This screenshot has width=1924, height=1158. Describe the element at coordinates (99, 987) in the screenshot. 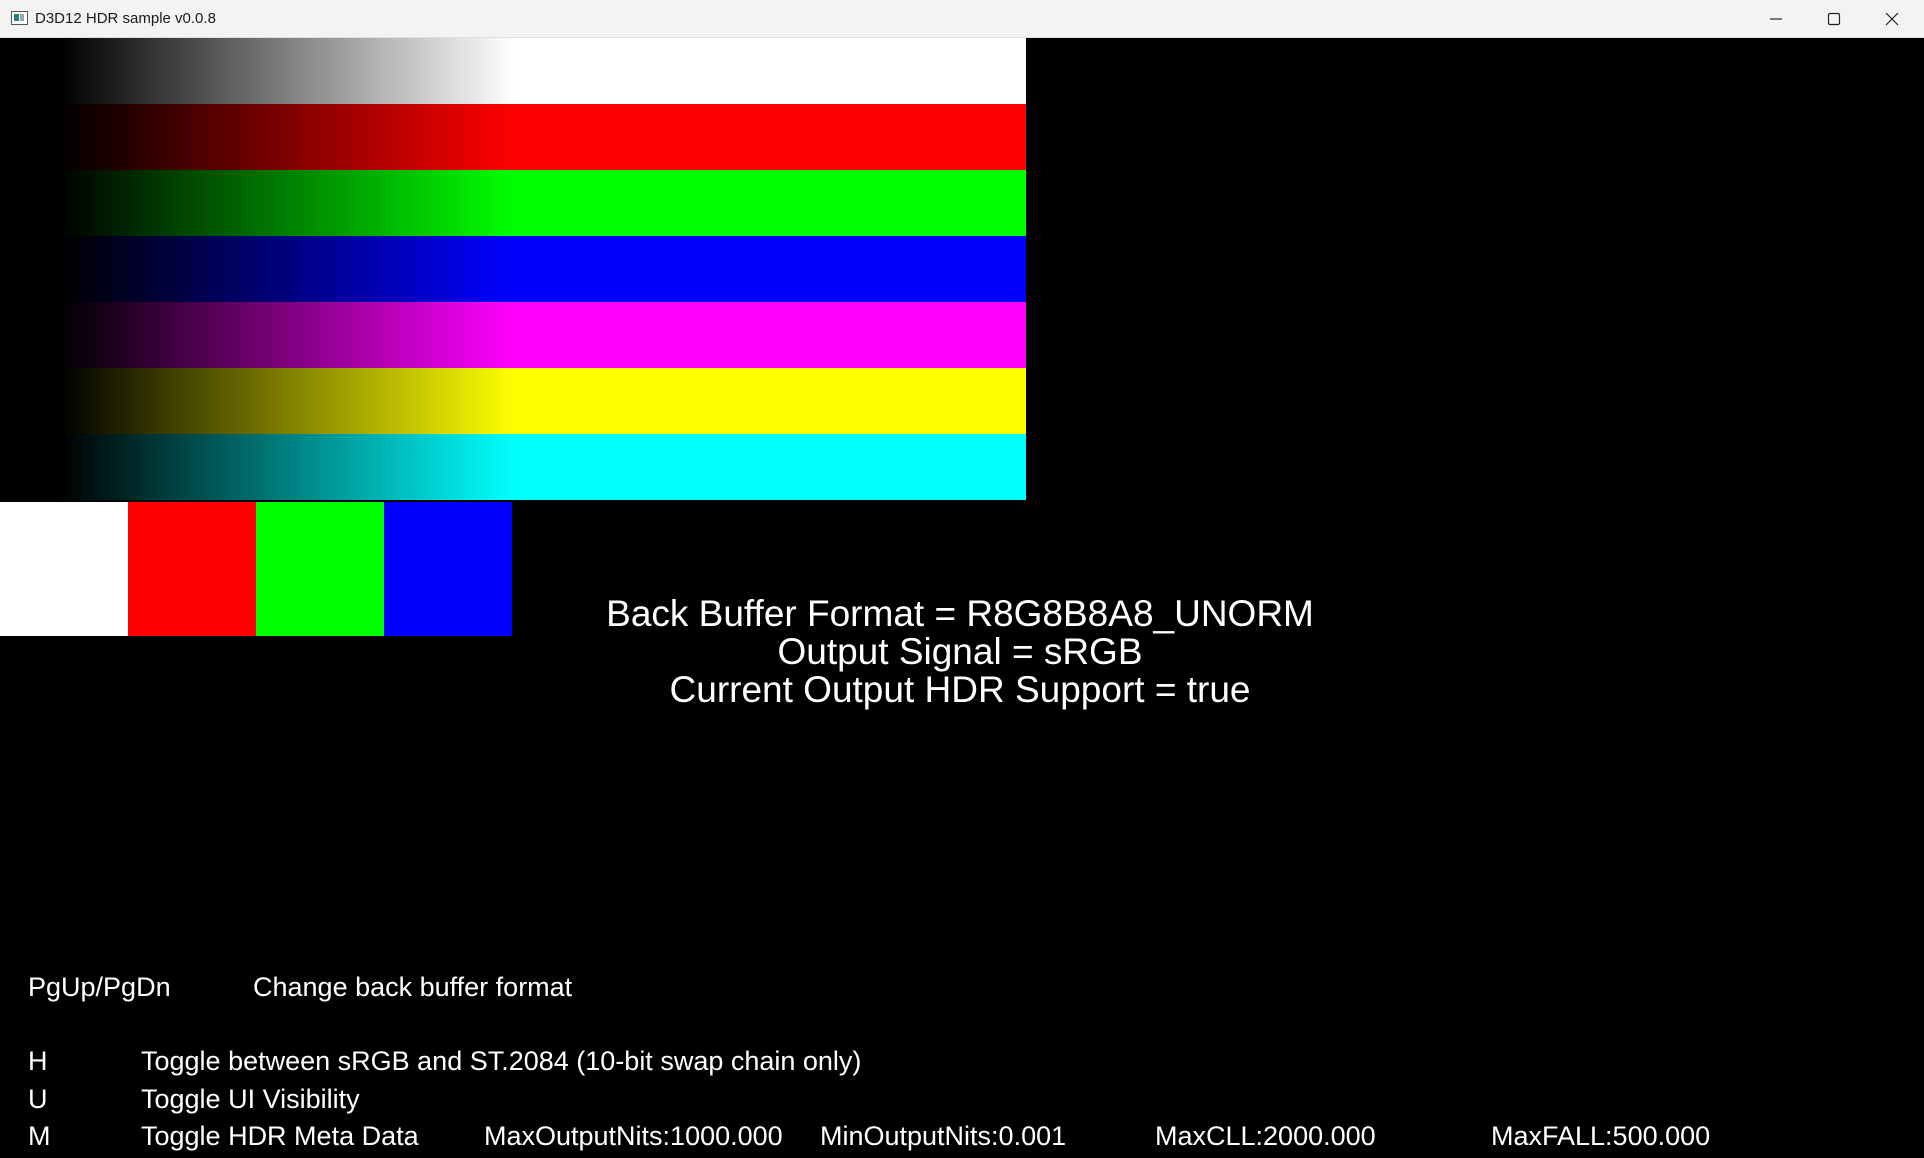

I see `help-key-pgup: PgUp/PgDn` at that location.